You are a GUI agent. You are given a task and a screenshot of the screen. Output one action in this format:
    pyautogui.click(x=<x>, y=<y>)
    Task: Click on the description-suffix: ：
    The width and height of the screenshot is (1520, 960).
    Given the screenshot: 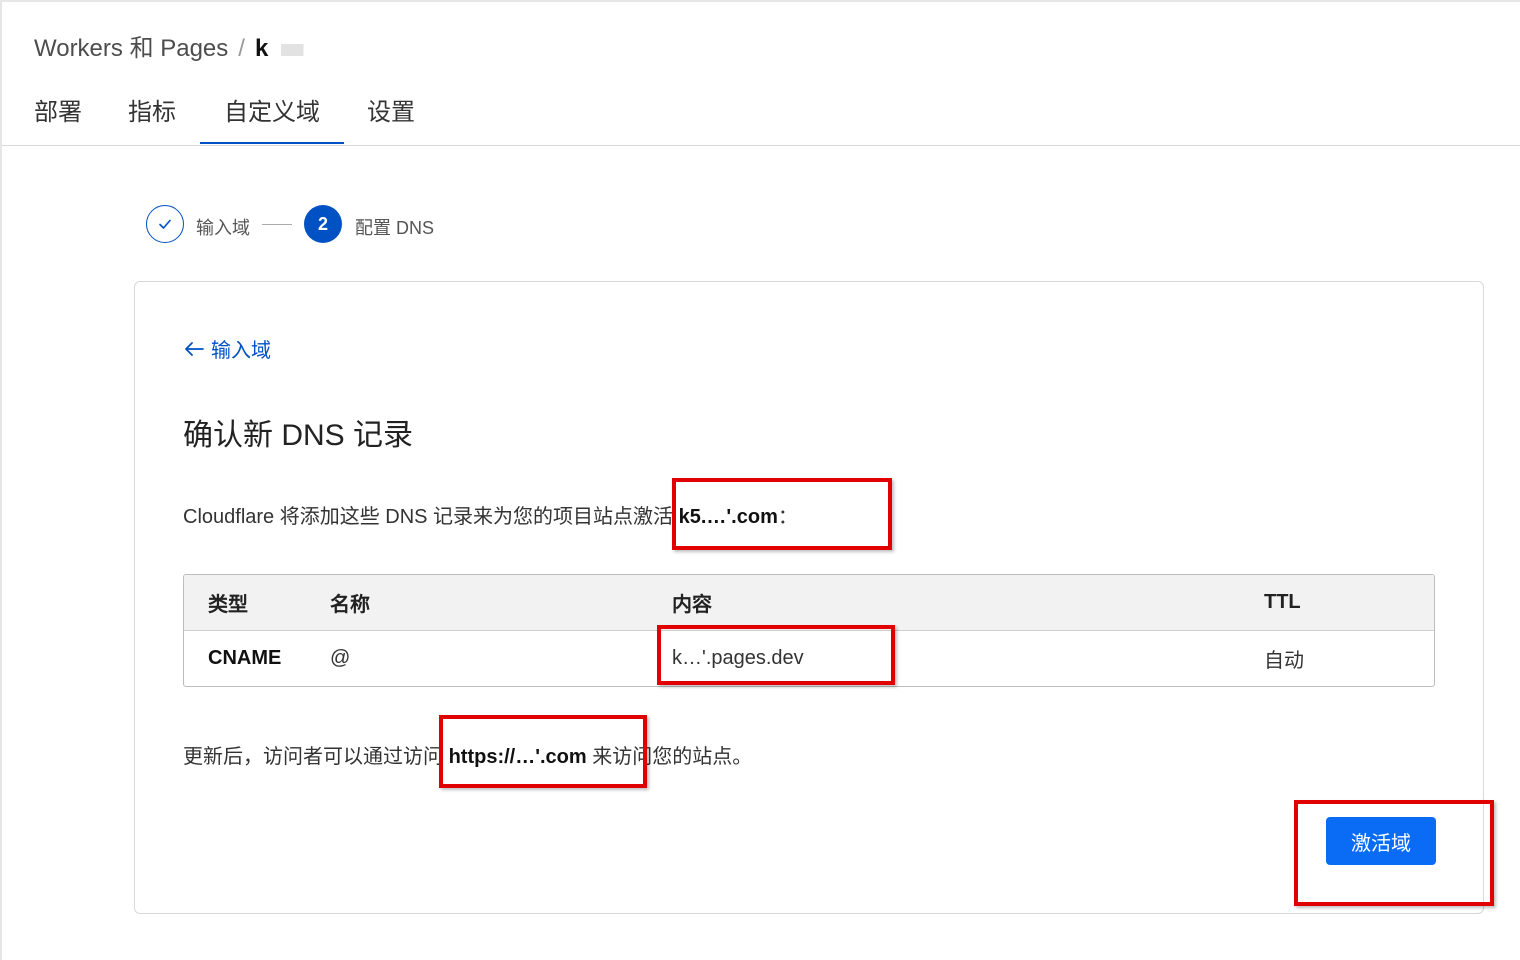 What is the action you would take?
    pyautogui.click(x=787, y=517)
    